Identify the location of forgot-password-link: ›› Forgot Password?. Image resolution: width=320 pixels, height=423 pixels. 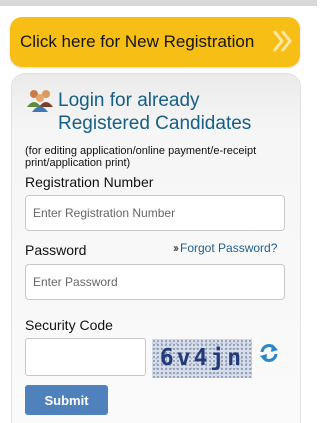
(225, 248).